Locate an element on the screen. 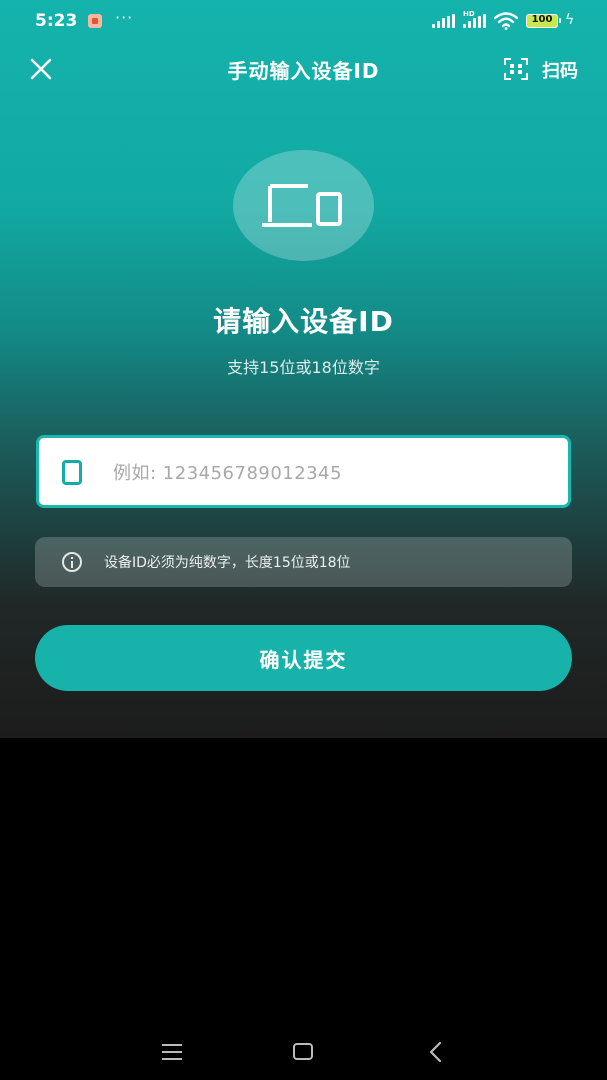 Image resolution: width=607 pixels, height=1080 pixels. submit-button: 确认提交 is located at coordinates (303, 658).